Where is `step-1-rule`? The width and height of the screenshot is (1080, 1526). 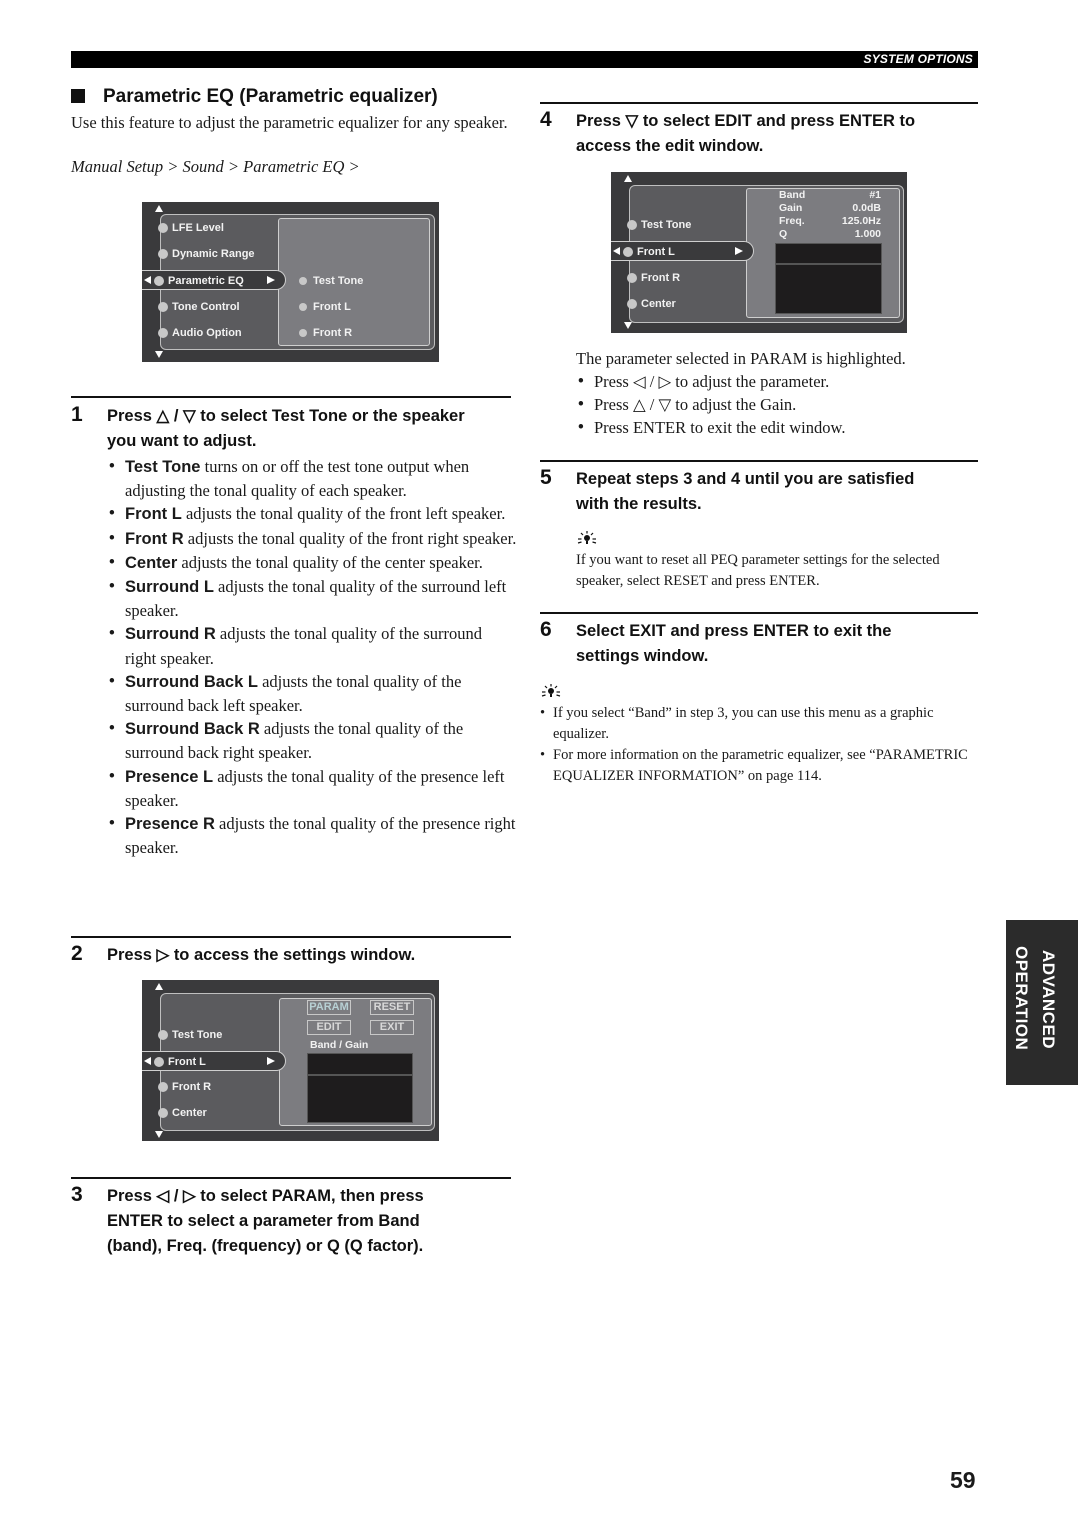
step-1-rule is located at coordinates (291, 397).